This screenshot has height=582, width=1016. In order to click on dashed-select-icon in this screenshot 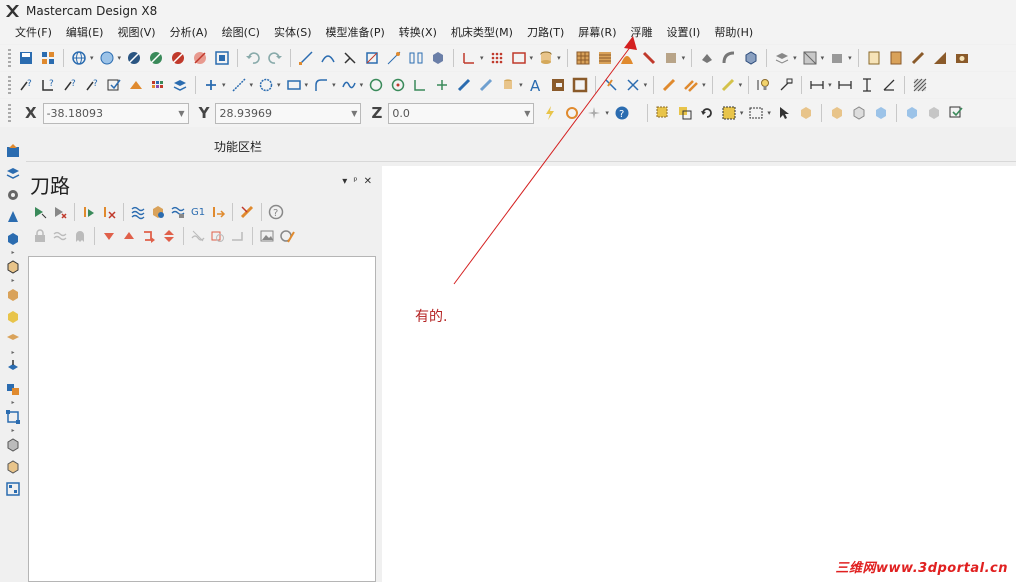, I will do `click(729, 113)`.